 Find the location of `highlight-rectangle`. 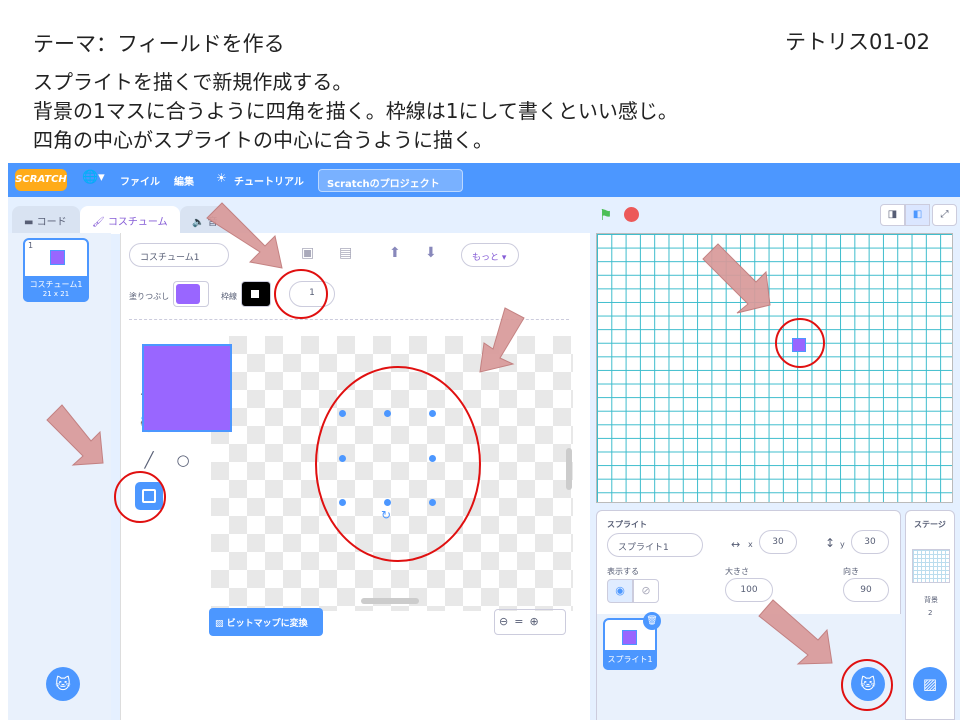

highlight-rectangle is located at coordinates (398, 464).